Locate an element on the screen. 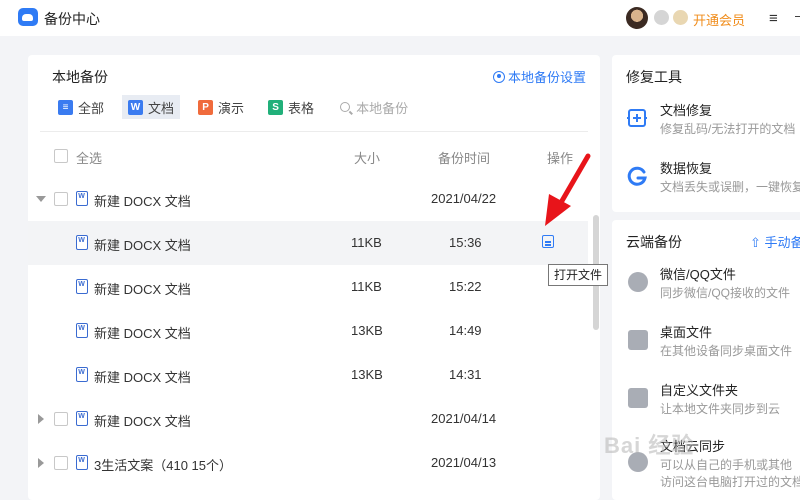 This screenshot has height=500, width=800. cloud-backup-title: 云端备份 is located at coordinates (654, 242).